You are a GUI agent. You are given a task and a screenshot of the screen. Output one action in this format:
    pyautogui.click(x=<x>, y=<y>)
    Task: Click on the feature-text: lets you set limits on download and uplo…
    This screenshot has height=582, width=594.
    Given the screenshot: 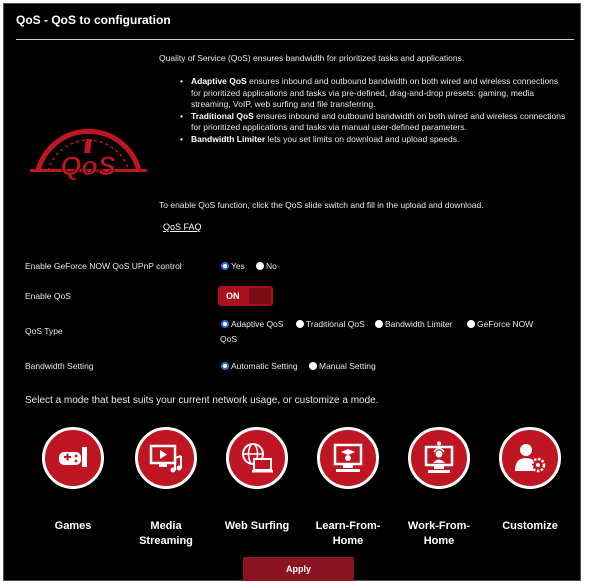 What is the action you would take?
    pyautogui.click(x=362, y=138)
    